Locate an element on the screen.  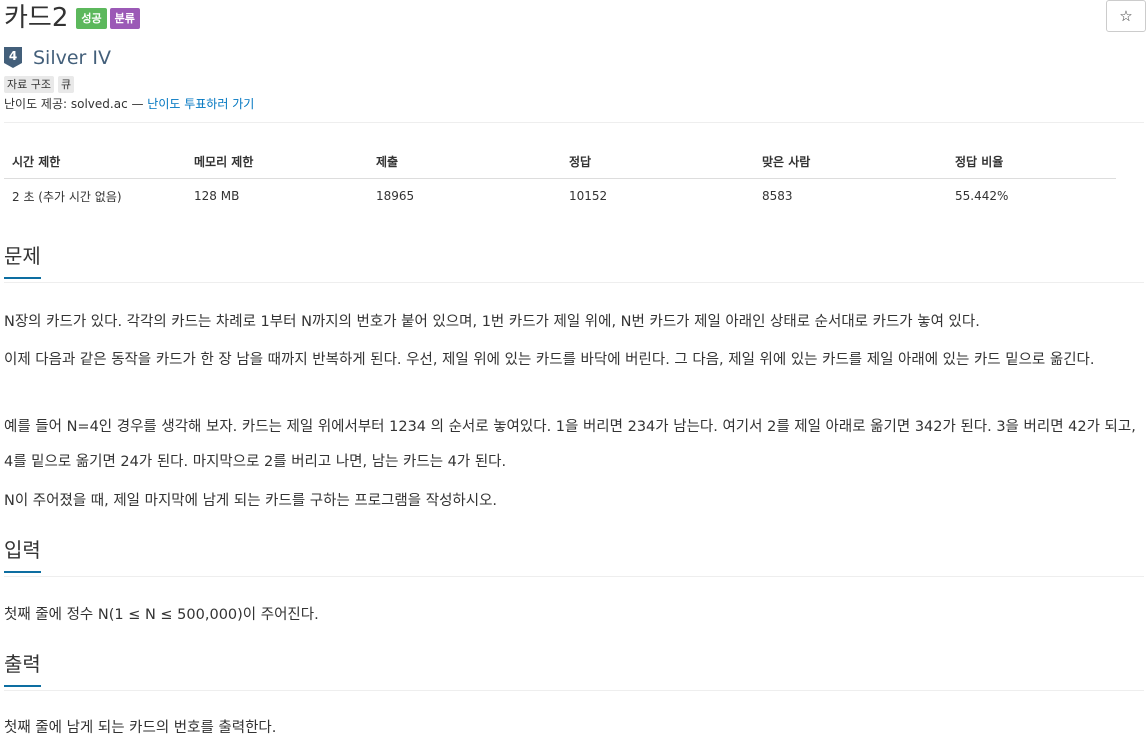
input-description: 첫째 줄에 정수 N(1 ≤ N ≤ 500,000)이 주어진다. is located at coordinates (161, 615).